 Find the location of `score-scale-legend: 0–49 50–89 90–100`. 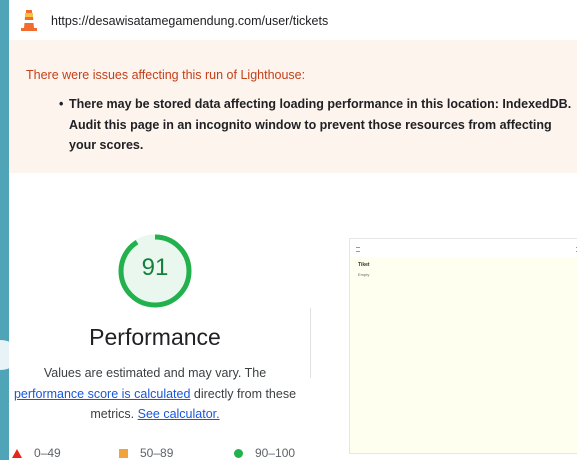

score-scale-legend: 0–49 50–89 90–100 is located at coordinates (159, 453).